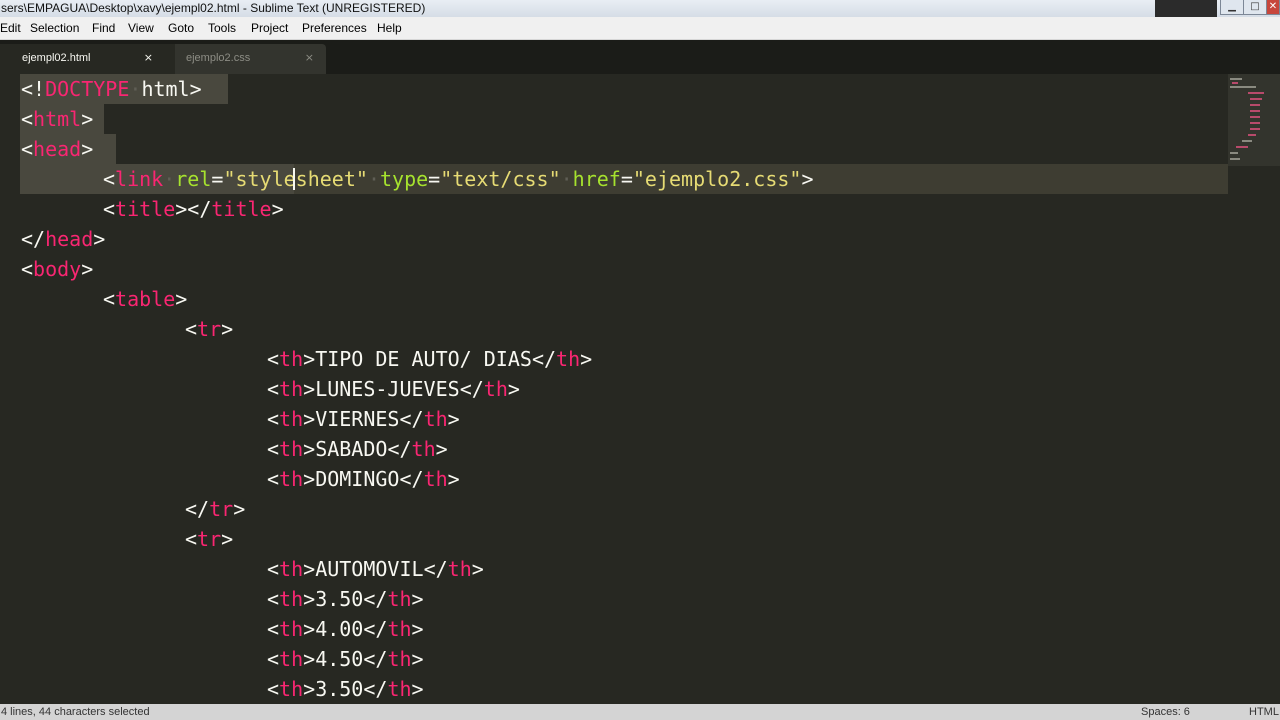  Describe the element at coordinates (57, 119) in the screenshot. I see `code-line: <html>` at that location.